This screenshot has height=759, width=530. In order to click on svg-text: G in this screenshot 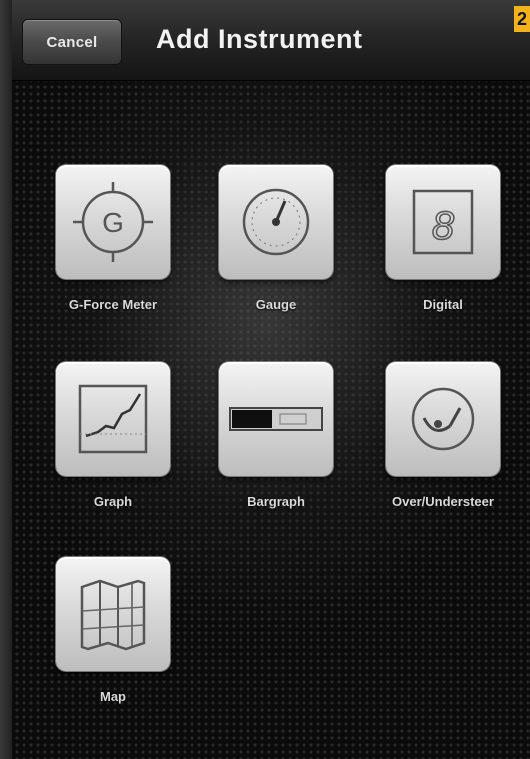, I will do `click(113, 222)`.